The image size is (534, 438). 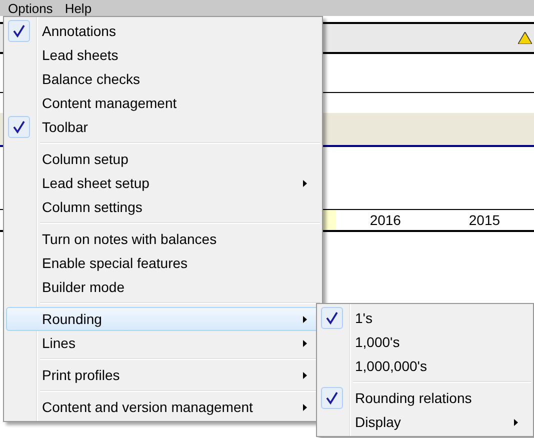 I want to click on menu-item: Balance checks, so click(x=163, y=79).